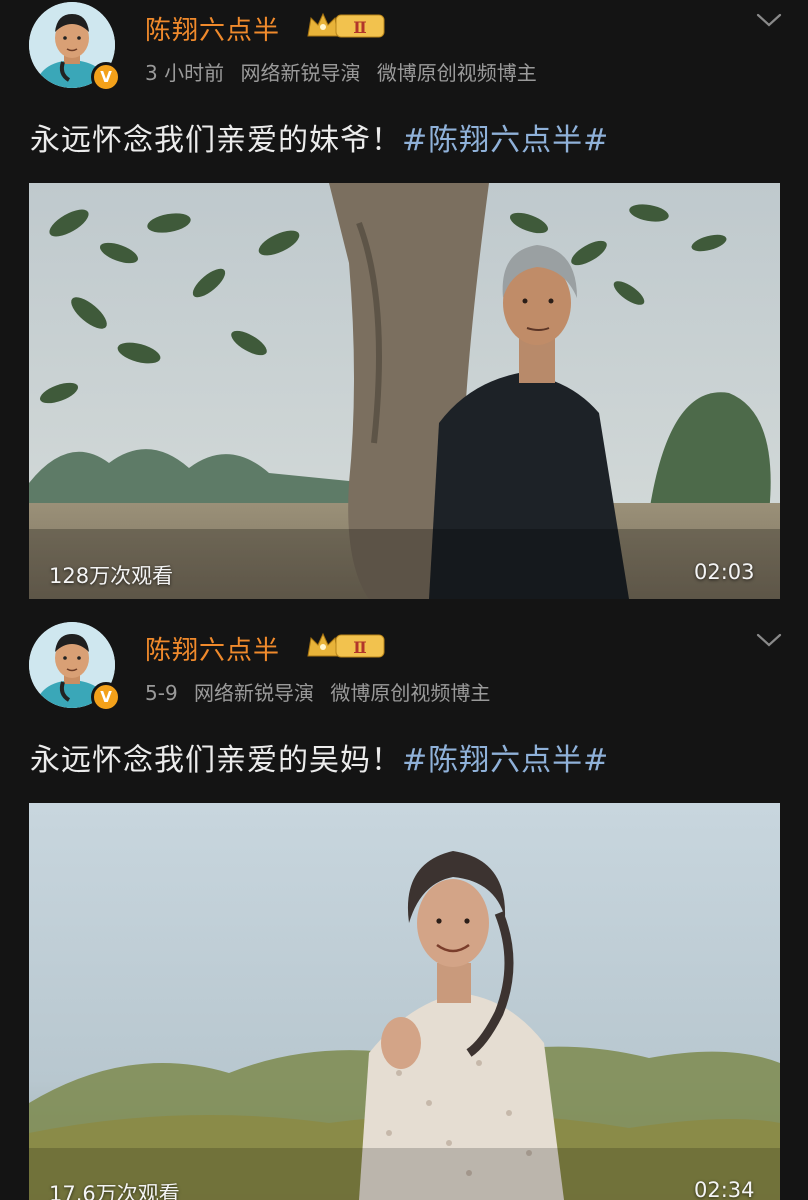  What do you see at coordinates (111, 576) in the screenshot?
I see `video-view-count: 128万次观看` at bounding box center [111, 576].